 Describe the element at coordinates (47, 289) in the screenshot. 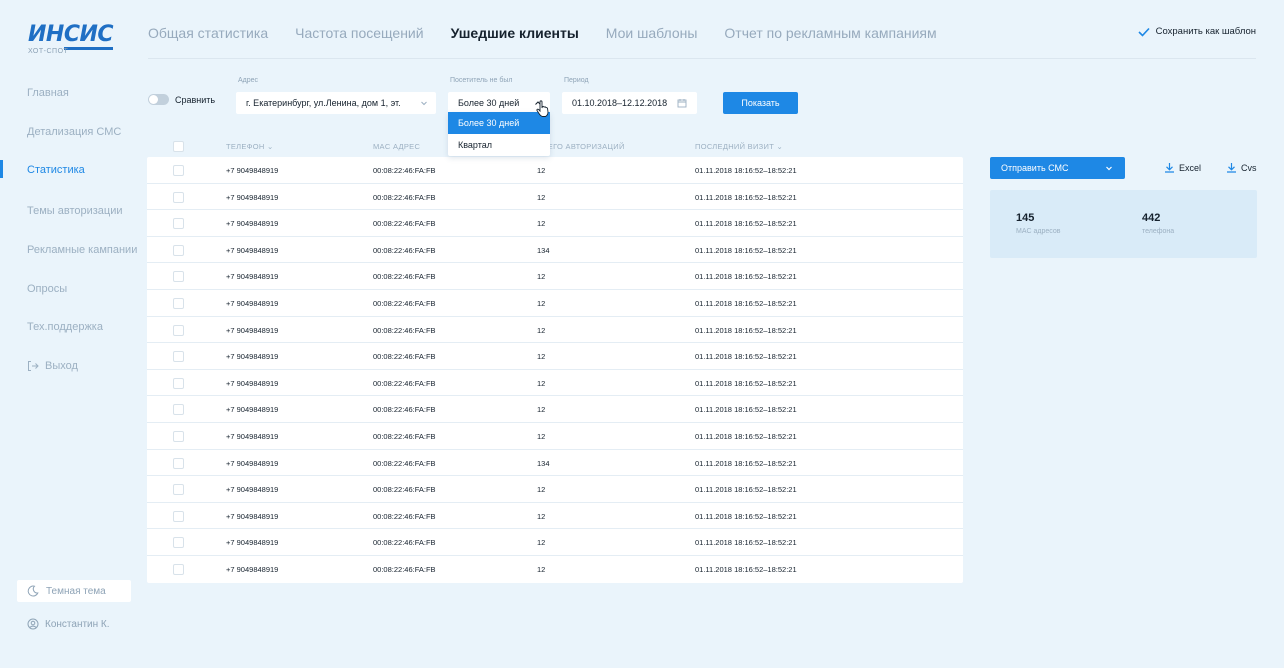

I see `sidebar-item-surveys: Опросы` at that location.